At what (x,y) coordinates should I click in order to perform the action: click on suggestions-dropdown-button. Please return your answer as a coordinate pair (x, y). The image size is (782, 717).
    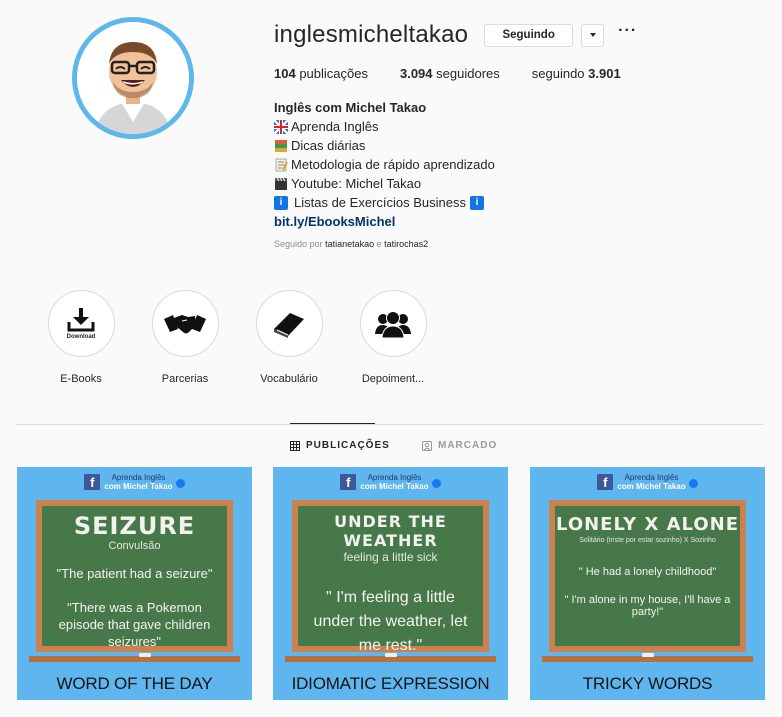
    Looking at the image, I should click on (593, 35).